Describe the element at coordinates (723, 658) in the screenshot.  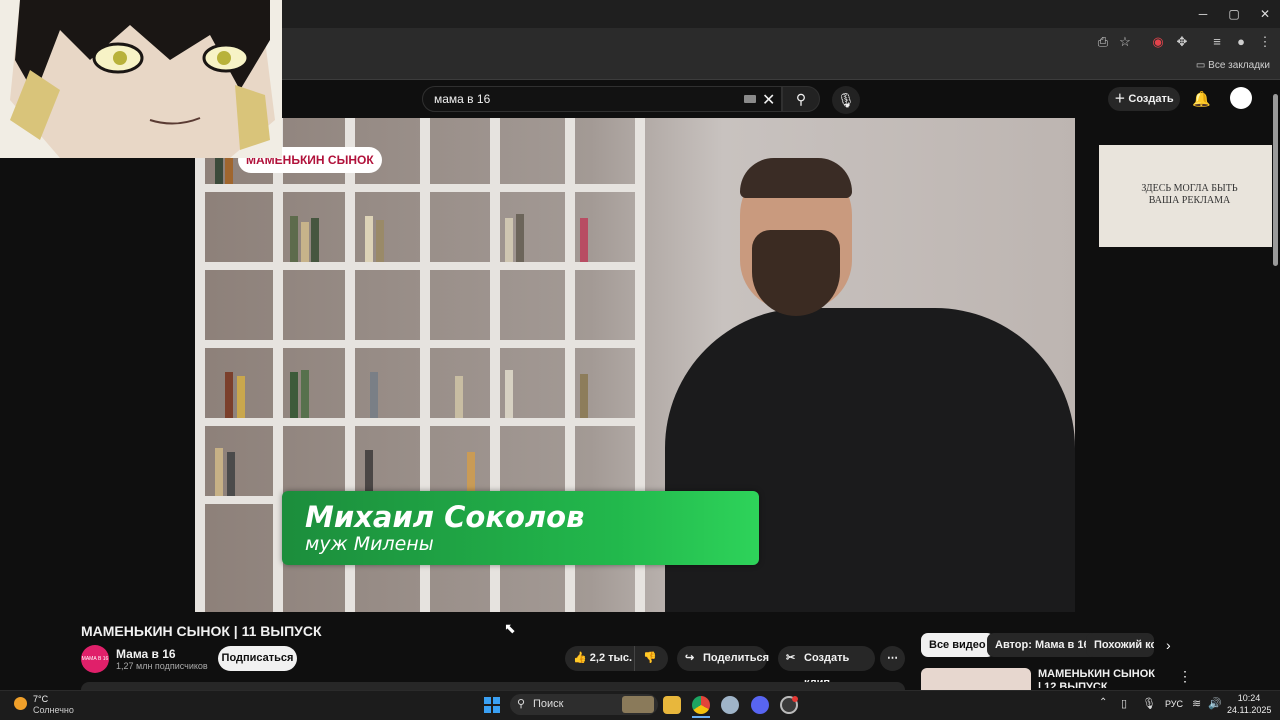
I see `share-button: ↪ Поделиться` at that location.